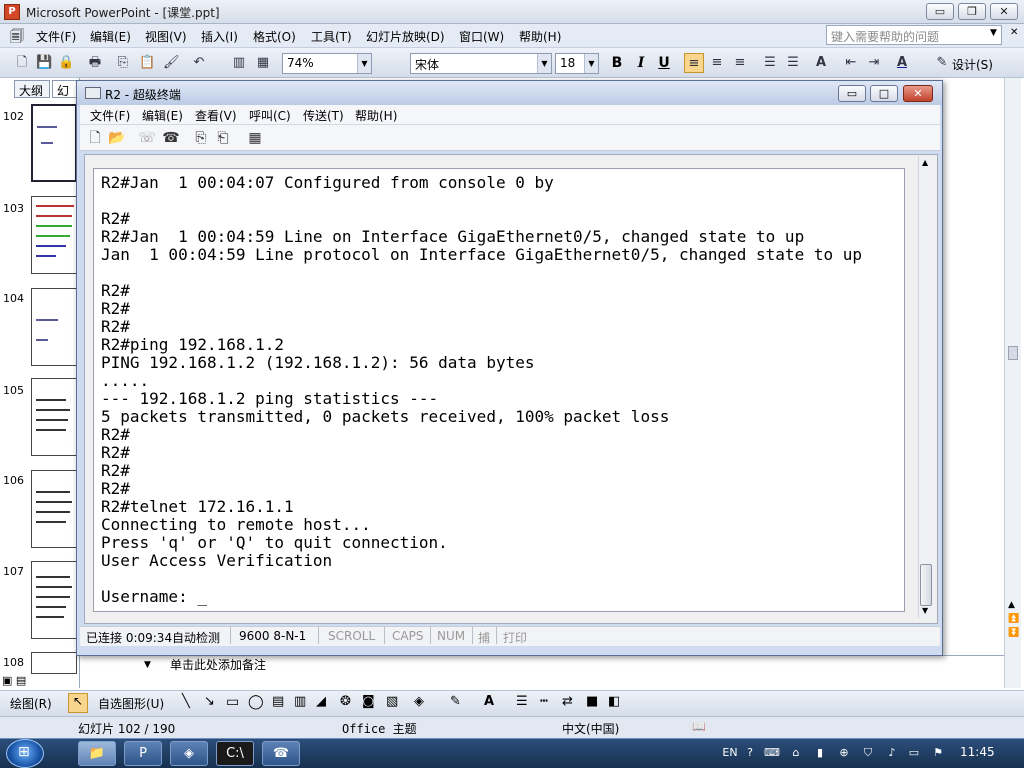 Image resolution: width=1024 pixels, height=768 pixels. Describe the element at coordinates (821, 63) in the screenshot. I see `increase-font-icon: A` at that location.